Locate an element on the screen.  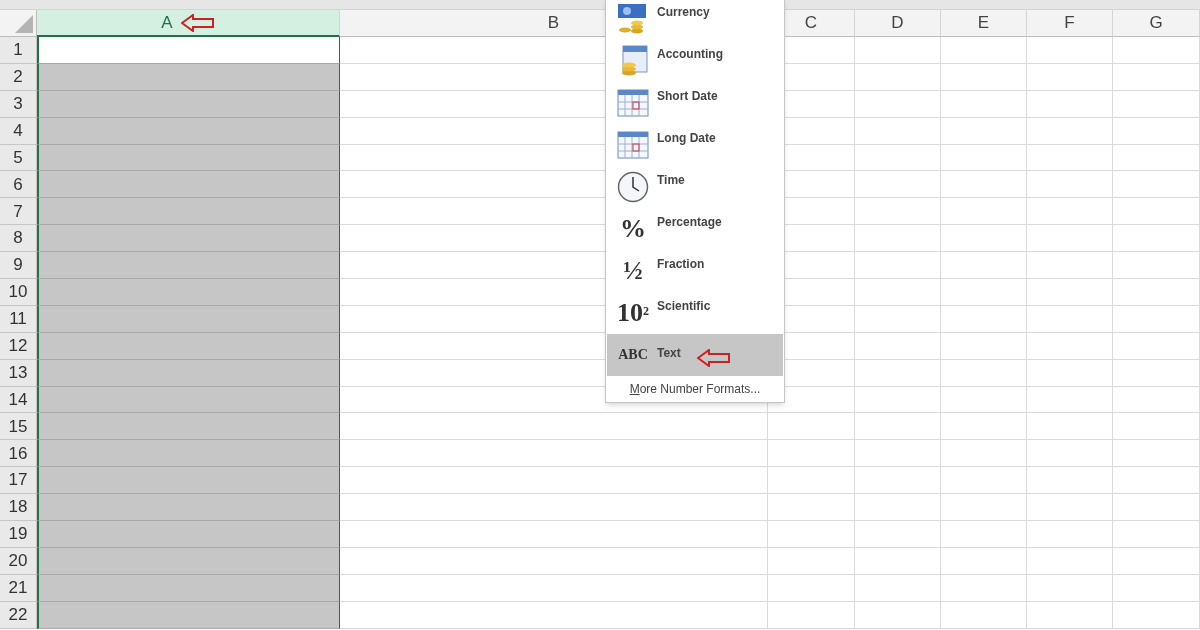
menu-item-label: Time is located at coordinates (671, 180).